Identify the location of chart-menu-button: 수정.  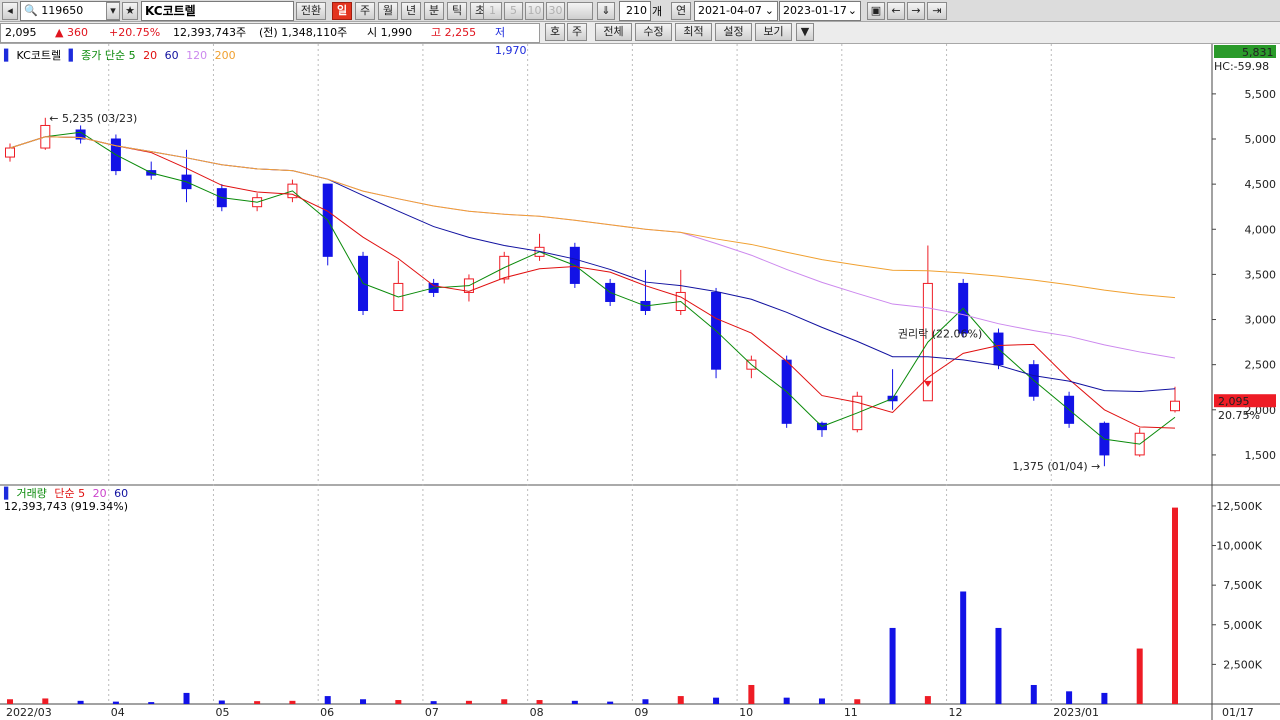
(653, 32).